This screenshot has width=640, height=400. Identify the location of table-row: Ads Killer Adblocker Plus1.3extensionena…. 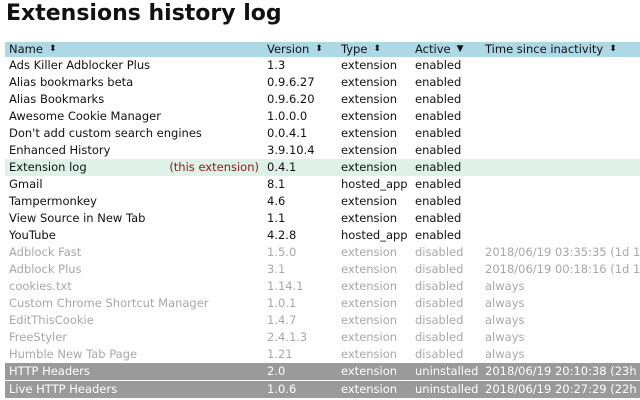
(322, 65).